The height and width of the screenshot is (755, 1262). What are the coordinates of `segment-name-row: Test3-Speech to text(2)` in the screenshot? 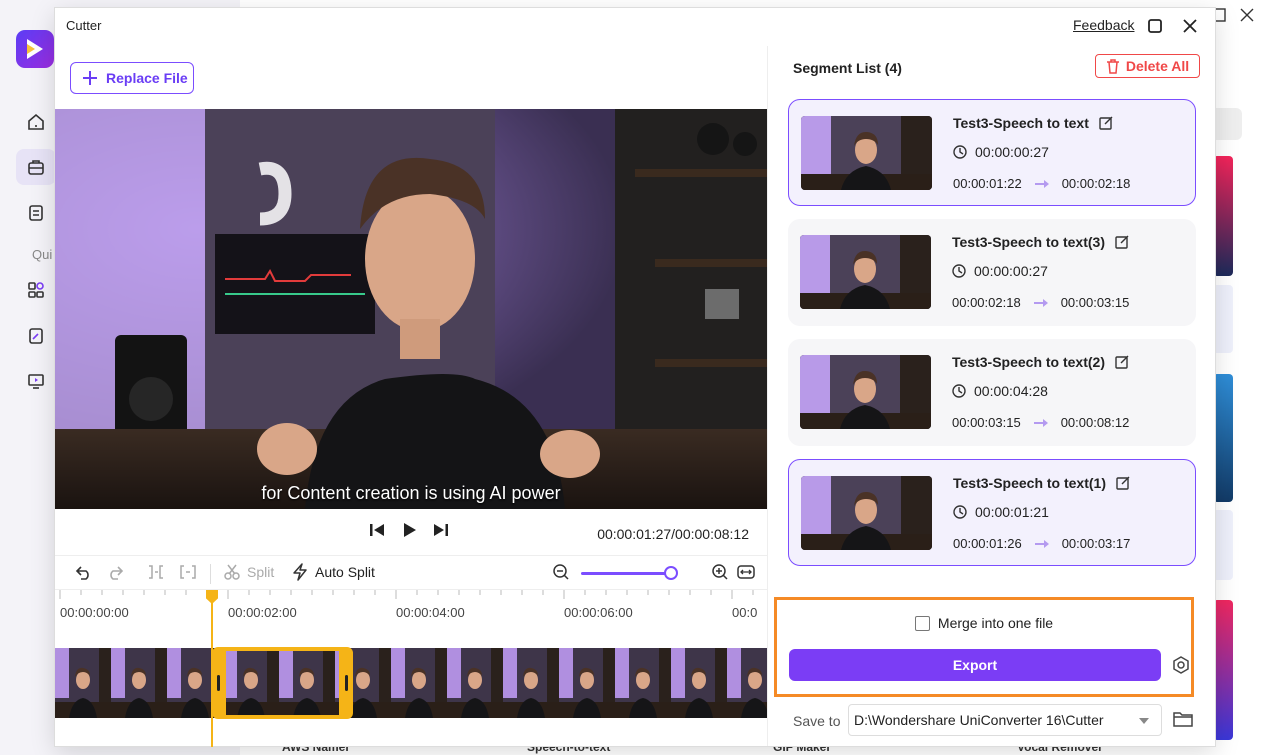 It's located at (1040, 362).